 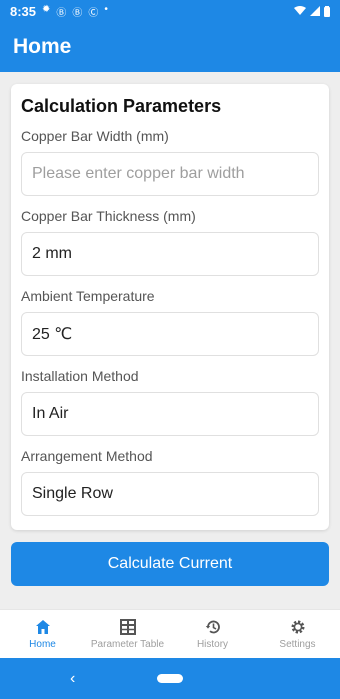 I want to click on calculate-current-button: Calculate Current, so click(x=170, y=564).